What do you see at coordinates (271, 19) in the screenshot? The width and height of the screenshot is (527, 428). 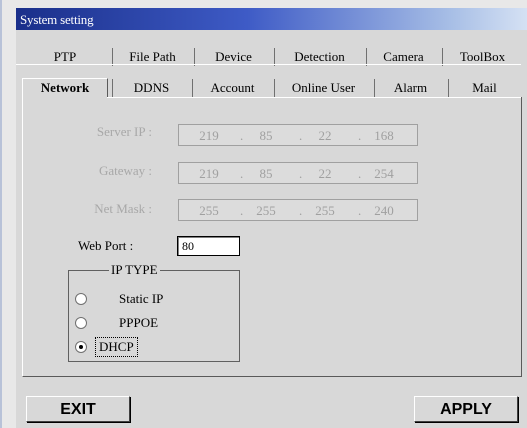 I see `title-bar: System setting` at bounding box center [271, 19].